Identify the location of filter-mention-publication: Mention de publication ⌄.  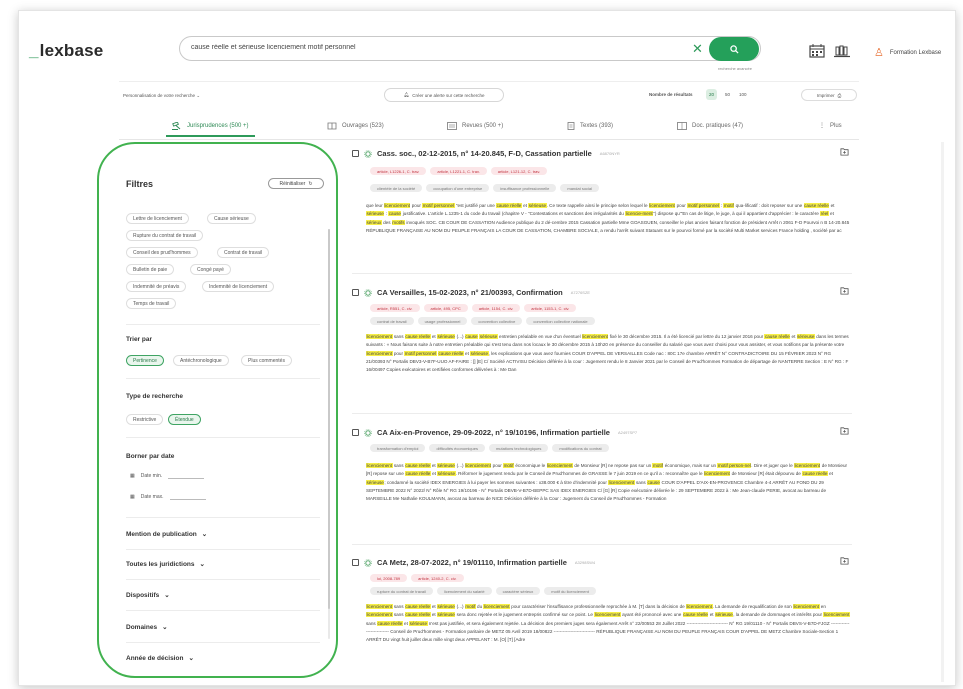
(166, 534).